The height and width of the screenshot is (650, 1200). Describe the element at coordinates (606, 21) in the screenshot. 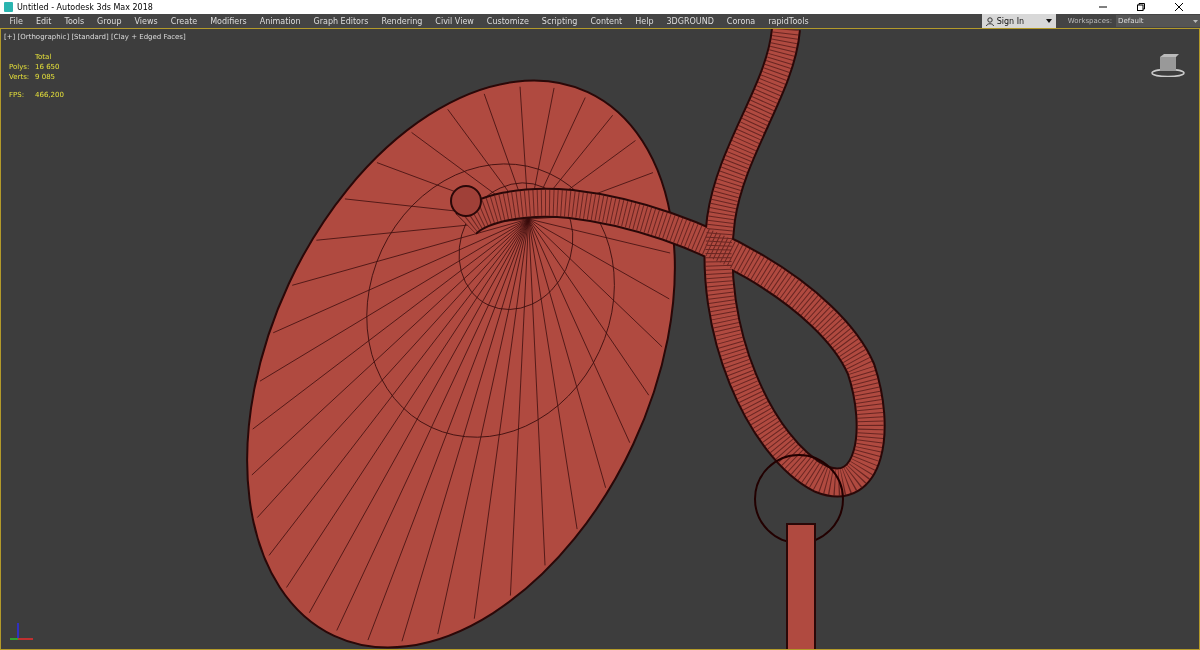

I see `menu-item: Content` at that location.